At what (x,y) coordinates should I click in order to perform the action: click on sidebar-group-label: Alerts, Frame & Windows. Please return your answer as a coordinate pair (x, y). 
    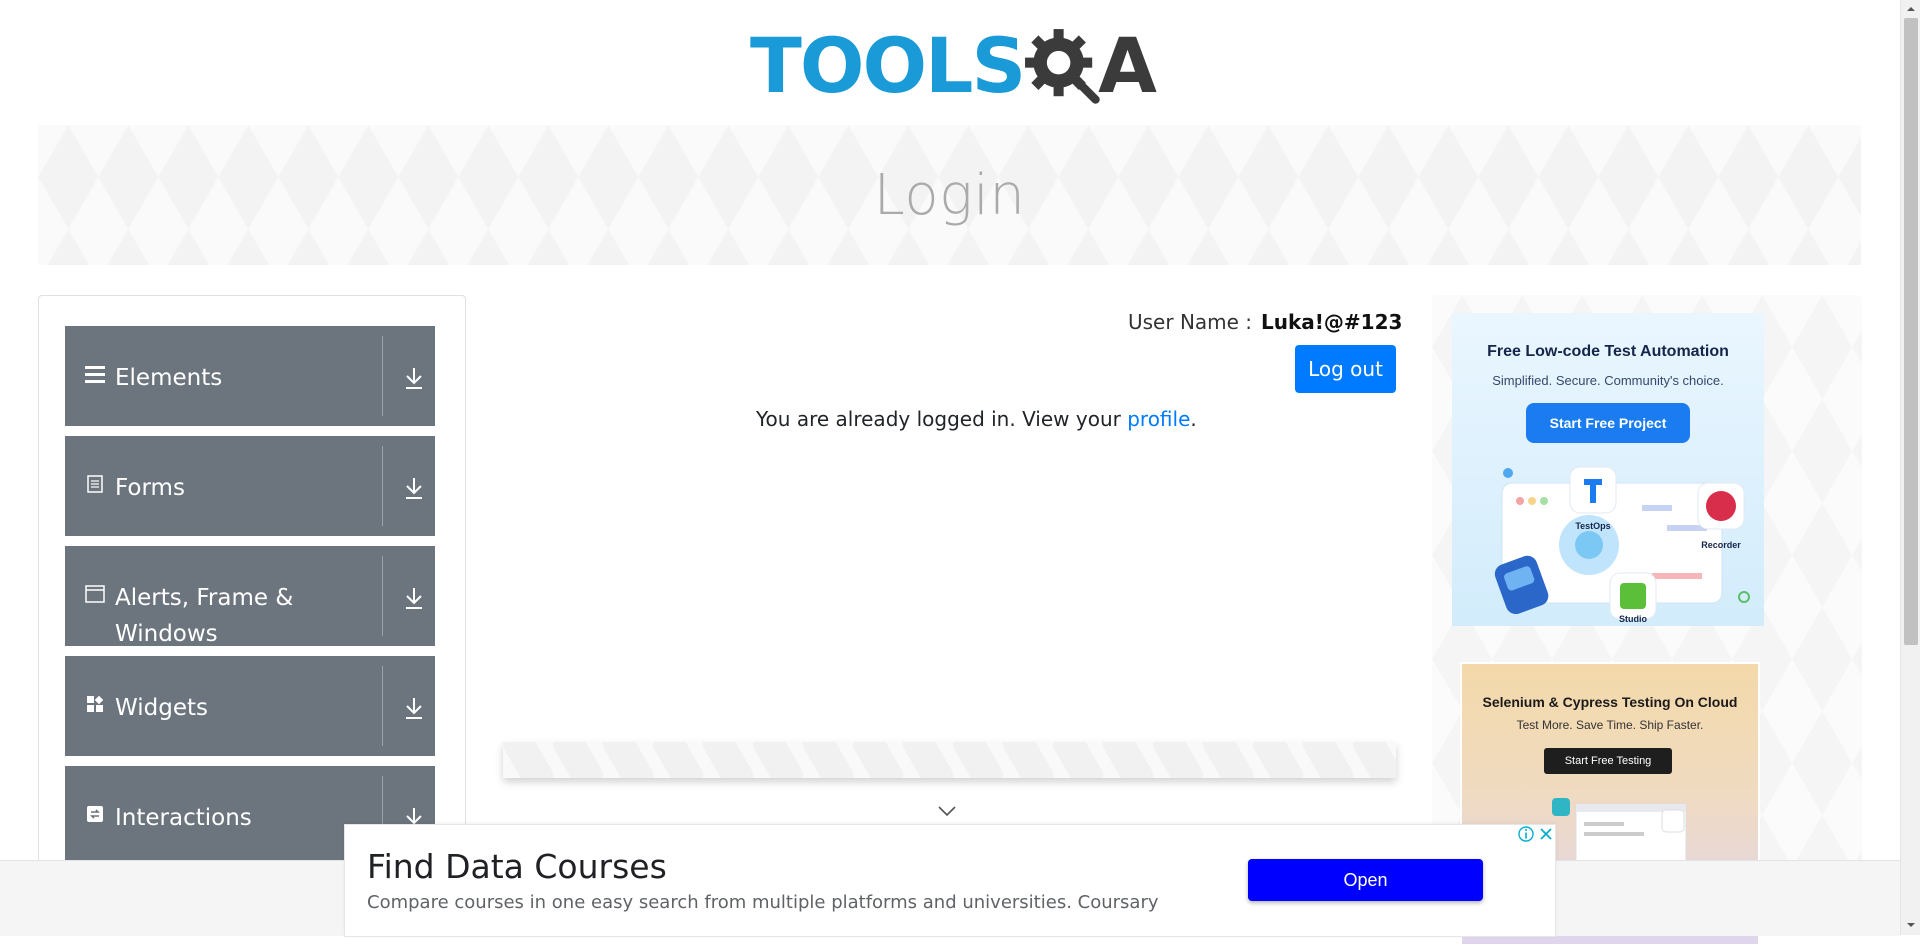
    Looking at the image, I should click on (204, 616).